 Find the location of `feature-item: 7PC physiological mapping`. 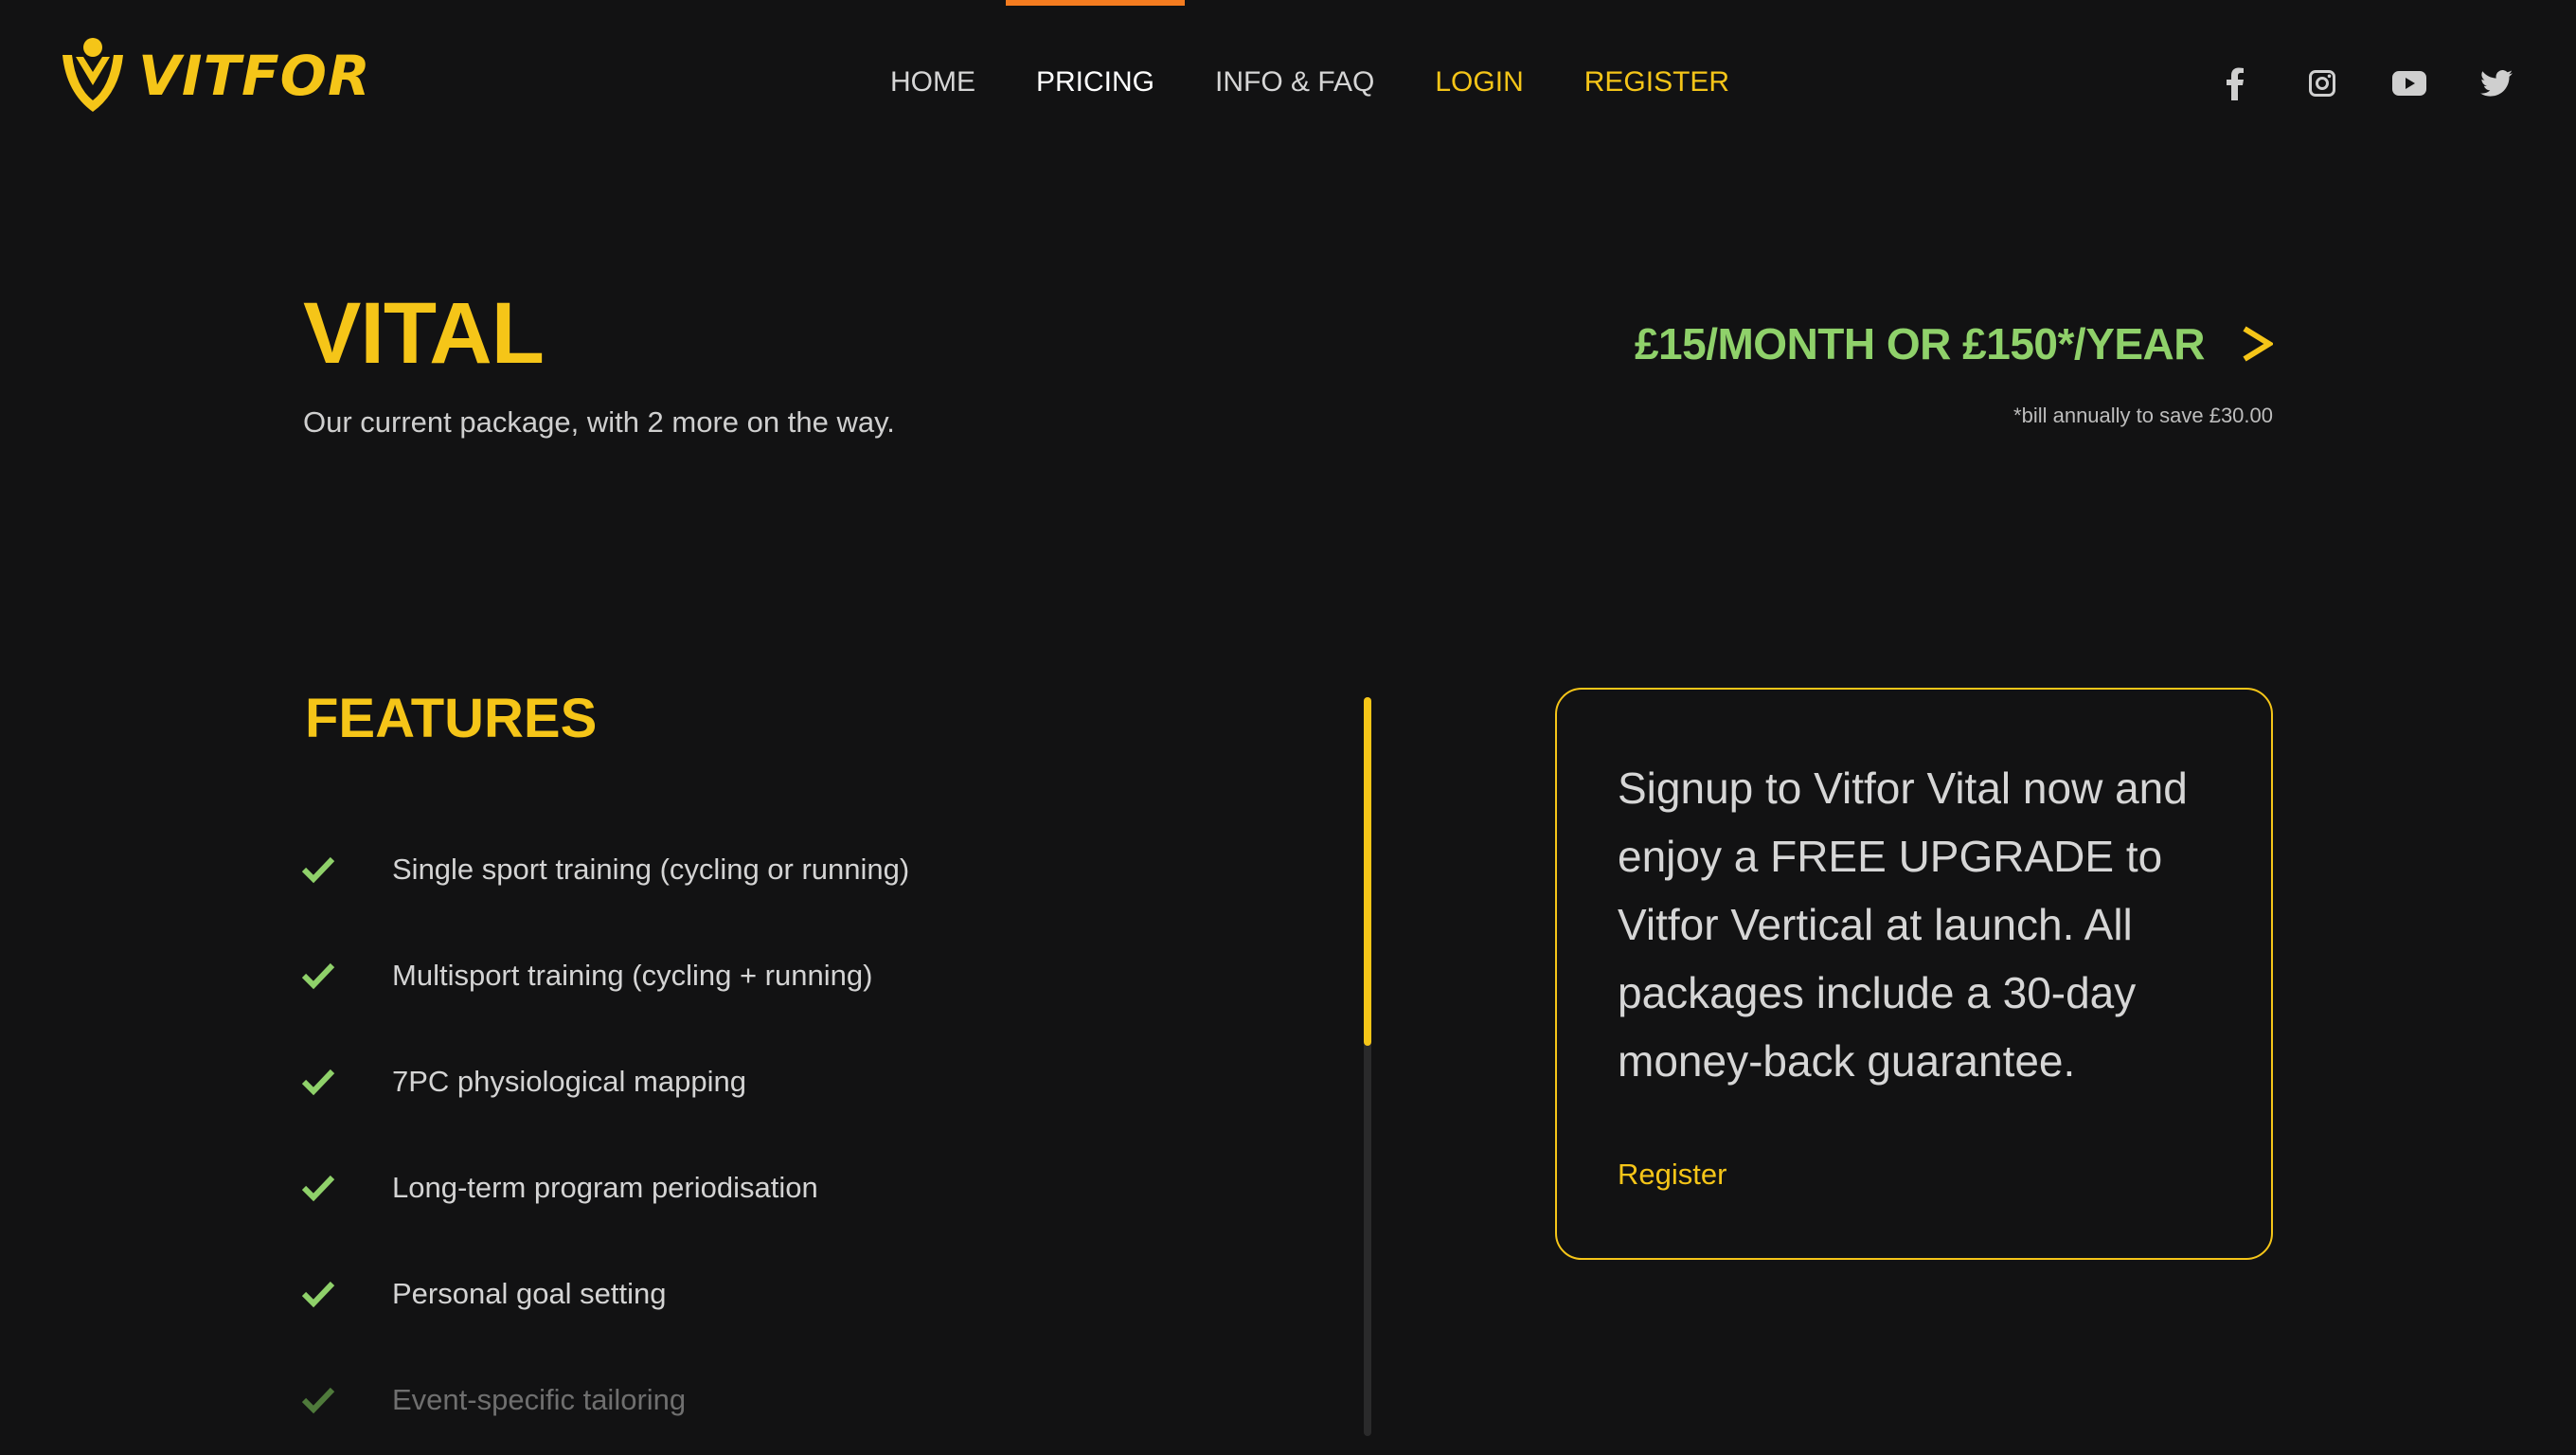

feature-item: 7PC physiological mapping is located at coordinates (605, 1082).